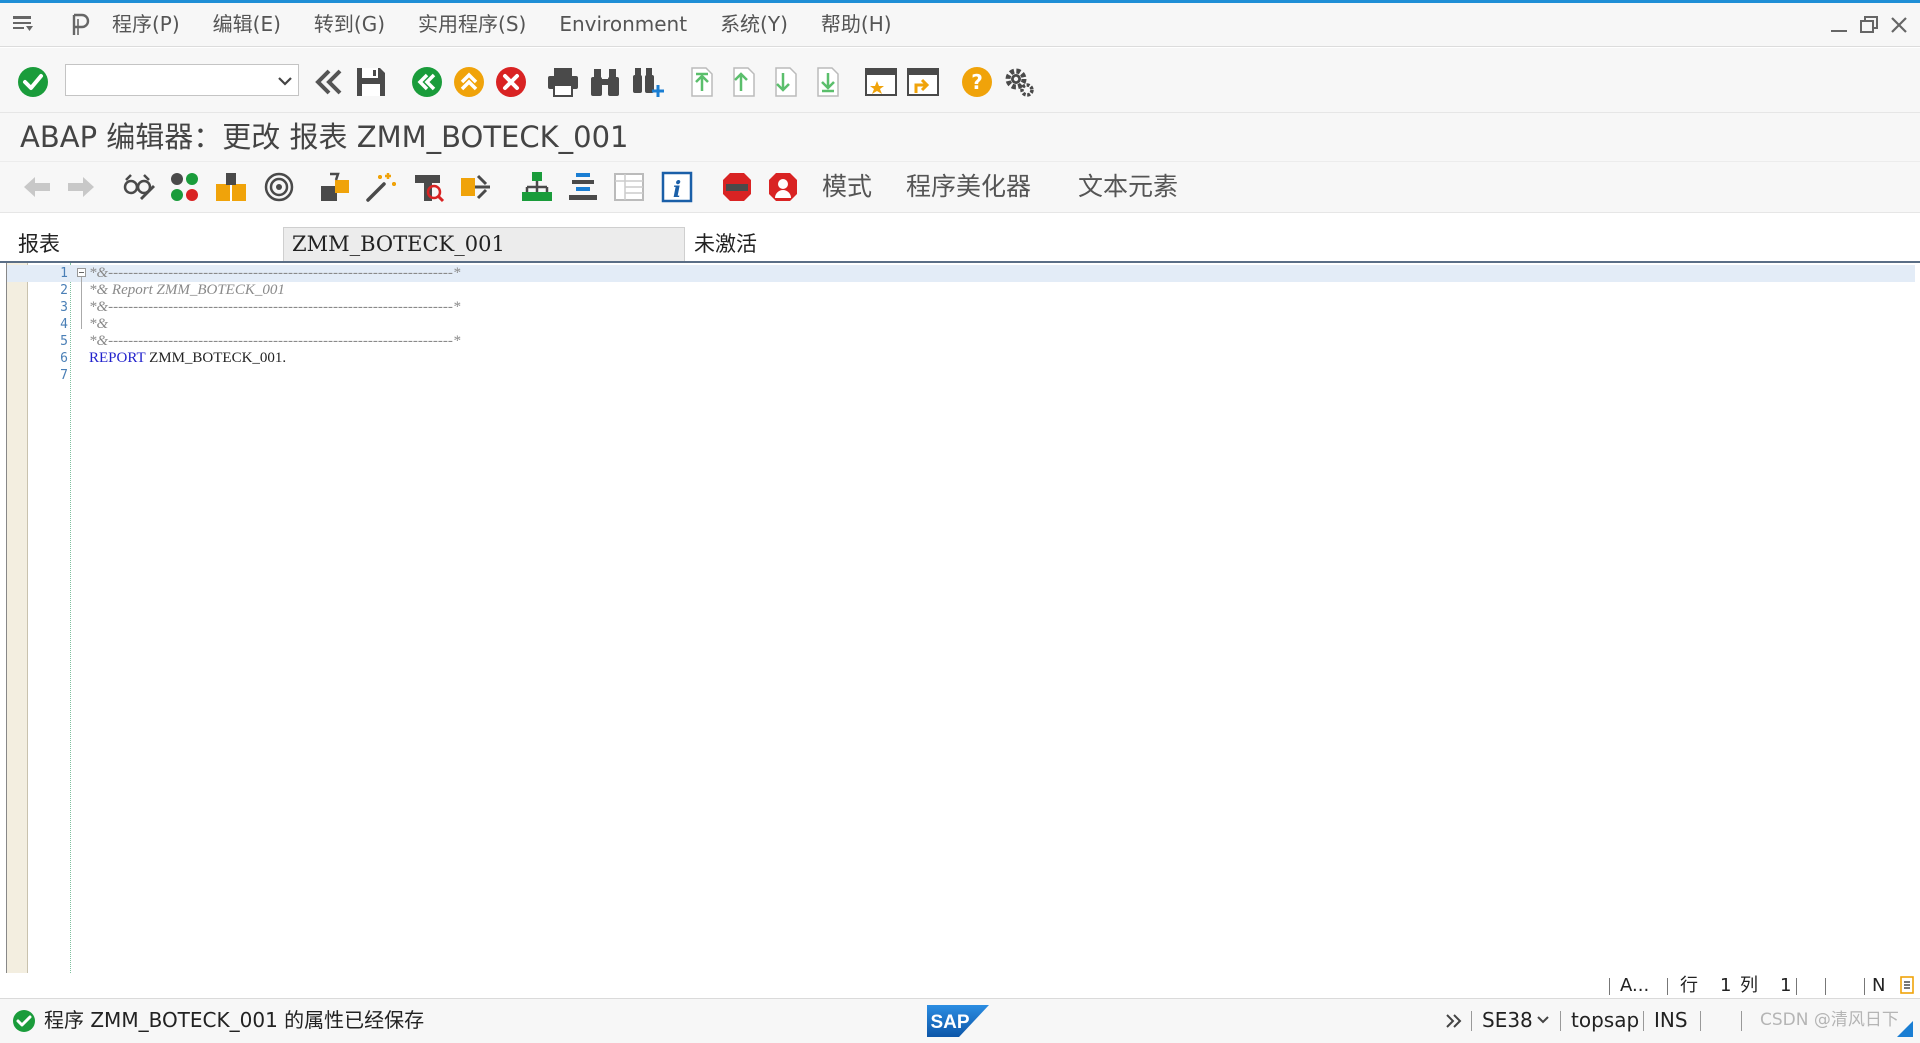 This screenshot has height=1043, width=1920. Describe the element at coordinates (1839, 25) in the screenshot. I see `minimize-icon` at that location.